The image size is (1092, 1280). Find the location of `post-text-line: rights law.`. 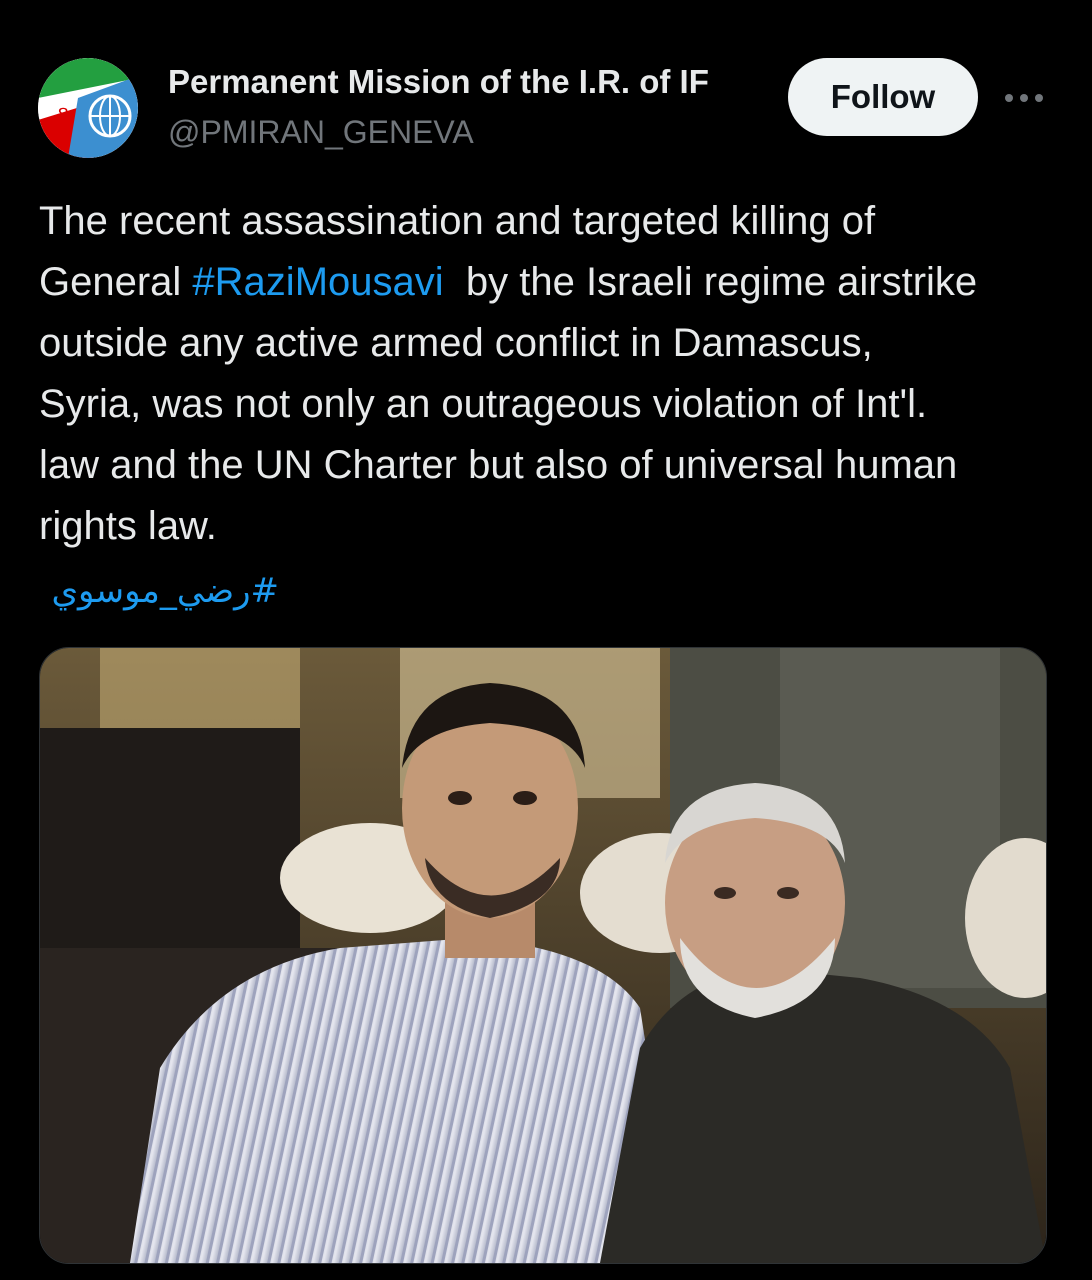

post-text-line: rights law. is located at coordinates (128, 526).